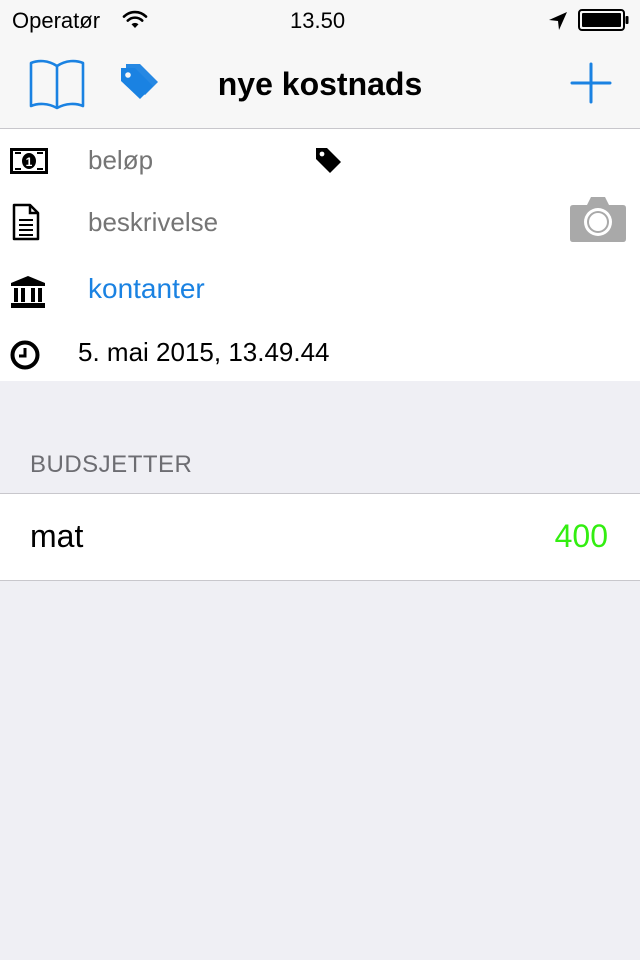 The width and height of the screenshot is (640, 960). Describe the element at coordinates (57, 84) in the screenshot. I see `book-button` at that location.